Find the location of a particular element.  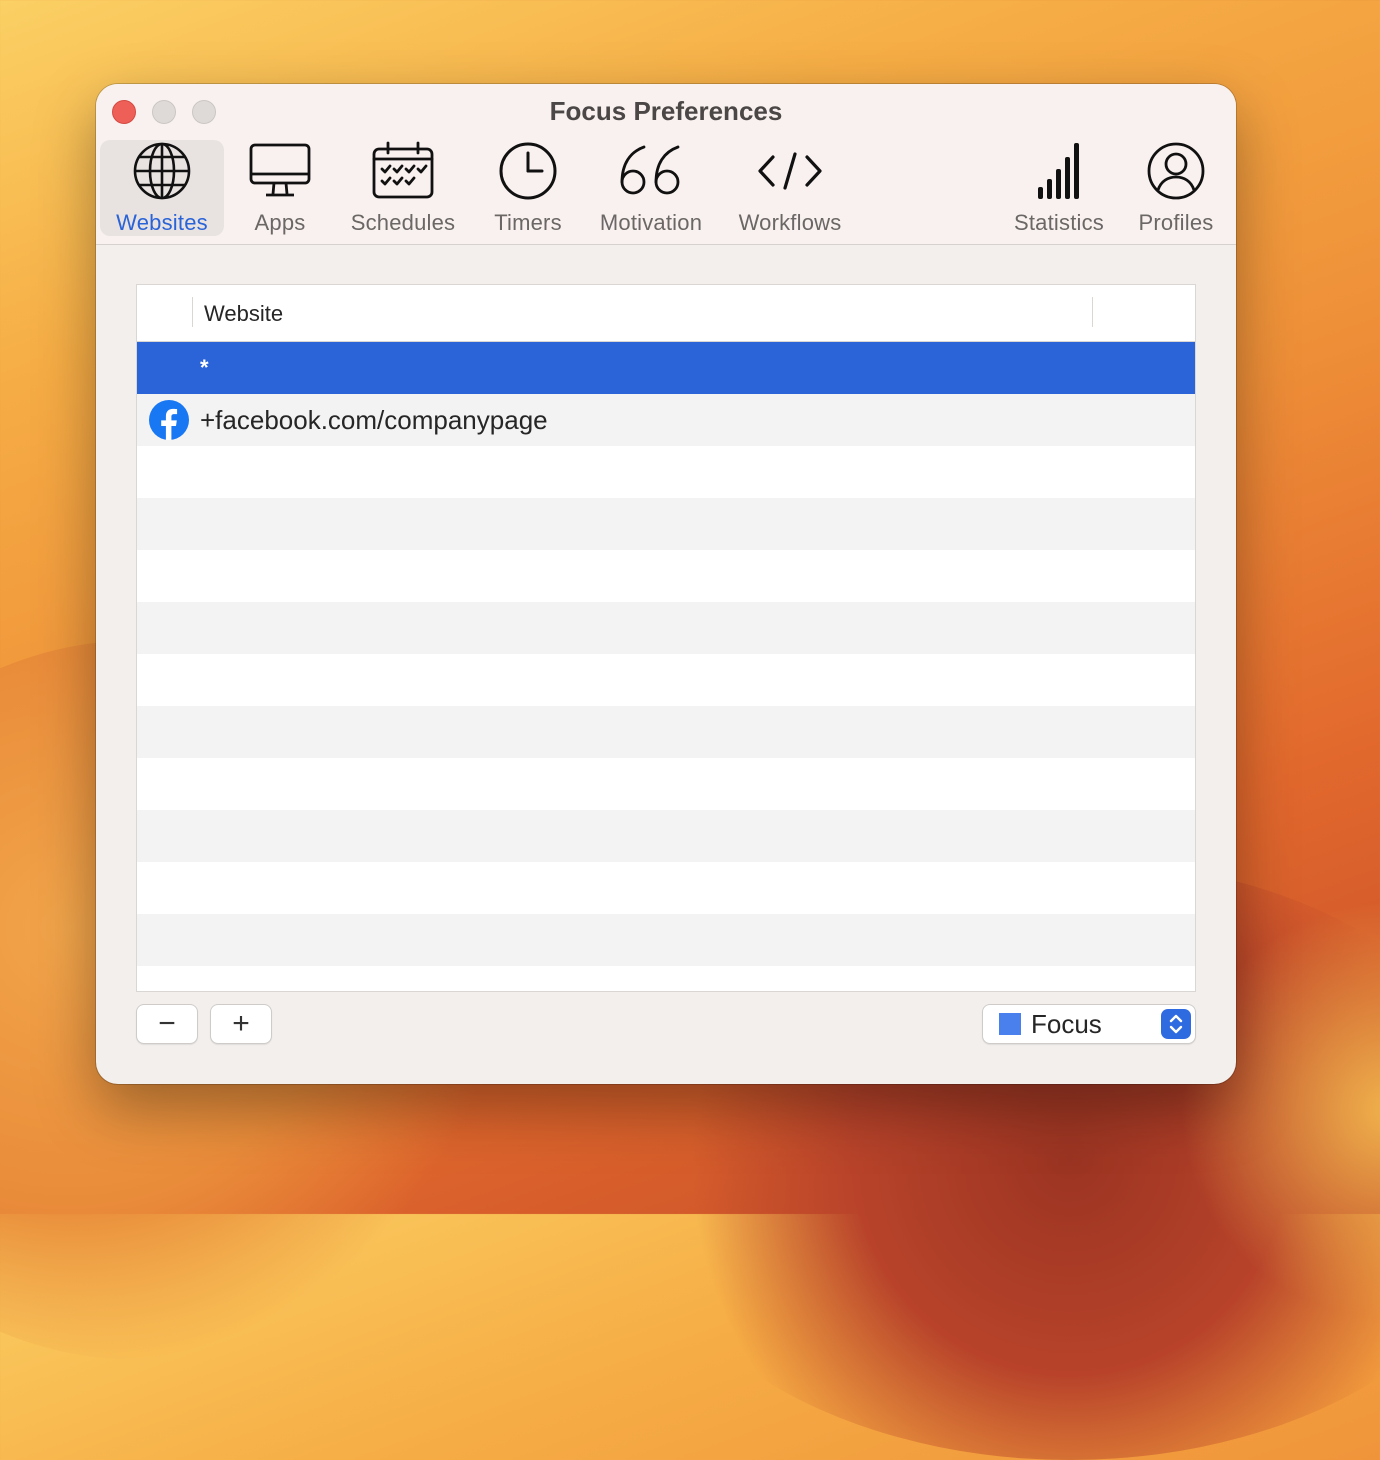

clock-icon is located at coordinates (528, 171).